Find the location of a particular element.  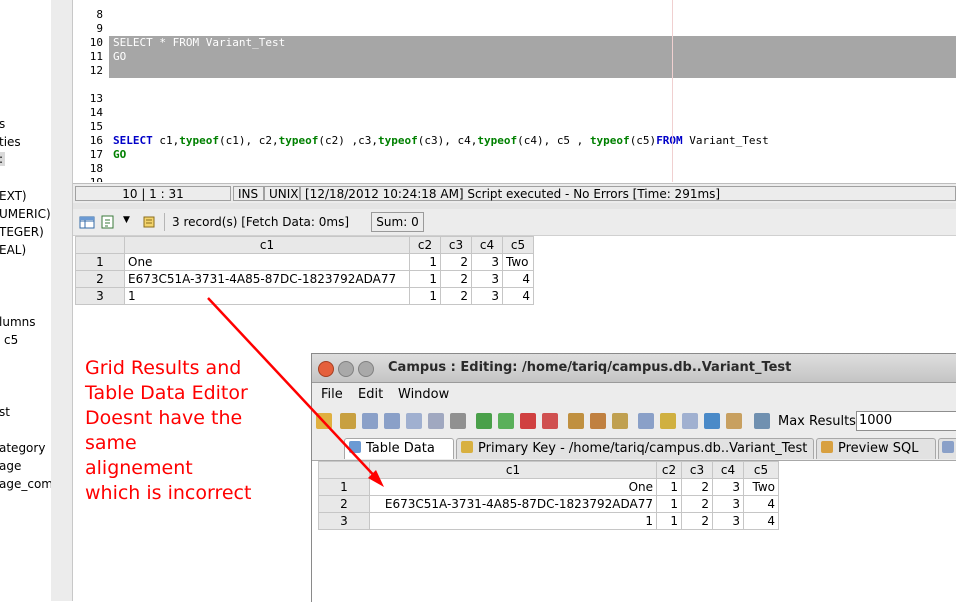

grid-icon is located at coordinates (646, 421).